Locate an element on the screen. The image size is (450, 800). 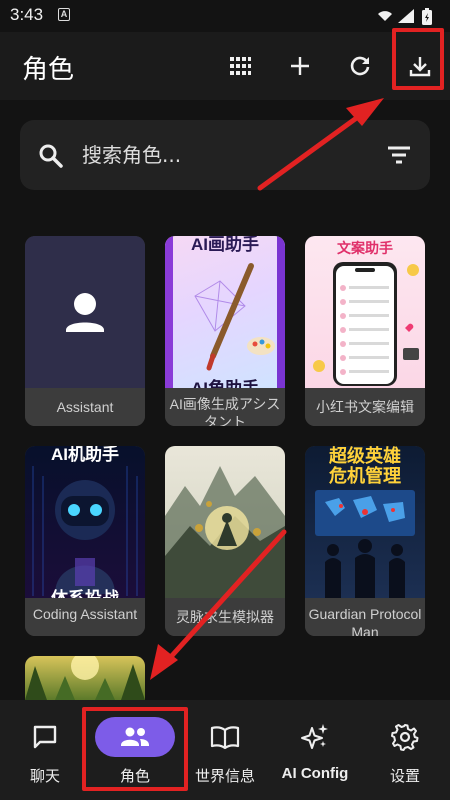
card-thumbnail: AI画助手 AI角助手 is located at coordinates (225, 312).